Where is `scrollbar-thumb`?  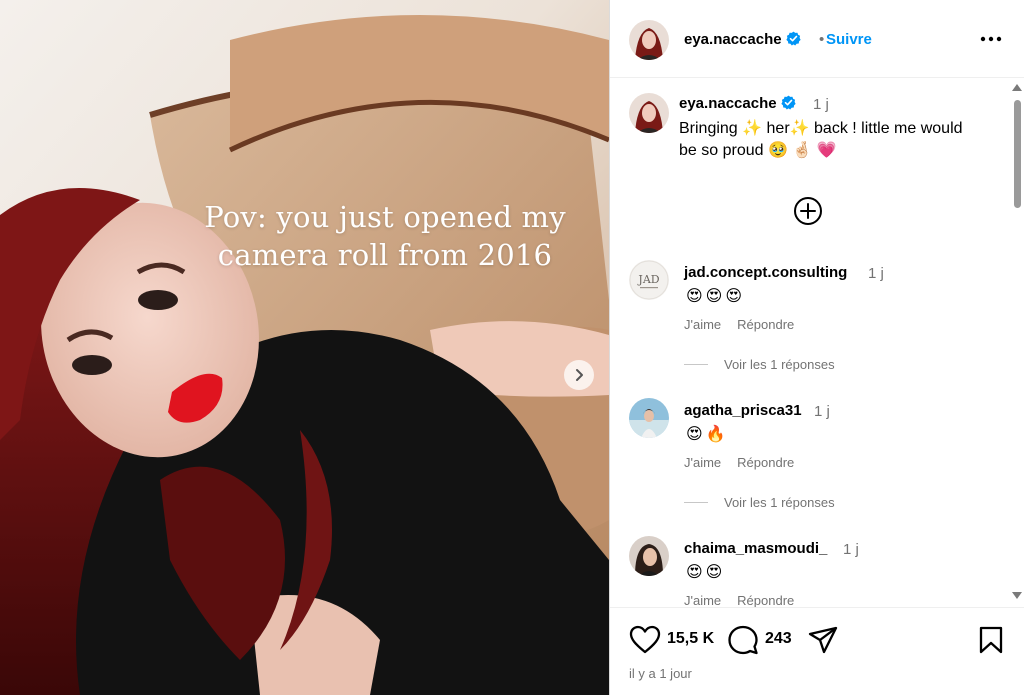 scrollbar-thumb is located at coordinates (1017, 154).